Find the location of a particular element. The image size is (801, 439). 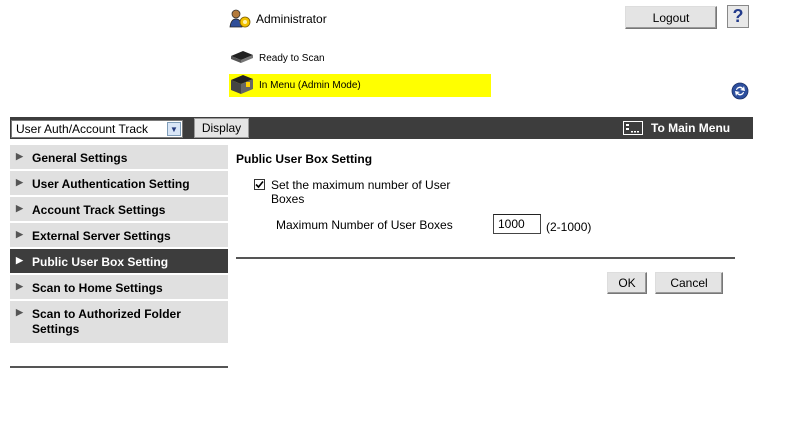

mode-select: User Auth/Account Track ▼ is located at coordinates (97, 129).